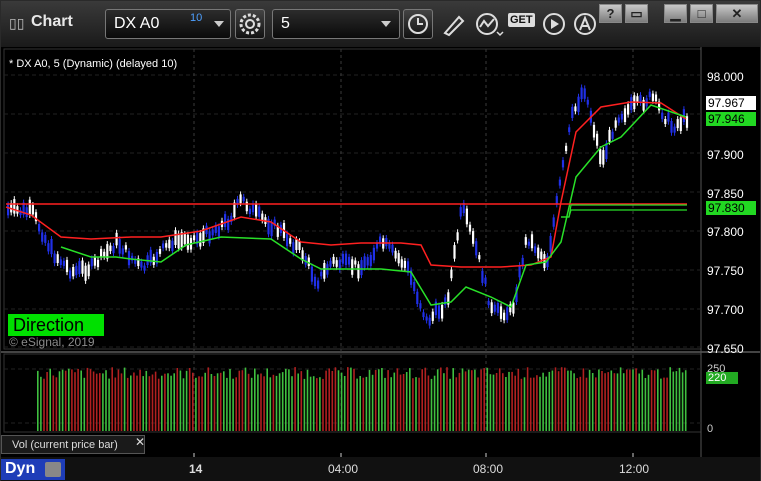  What do you see at coordinates (53, 469) in the screenshot?
I see `lock-icon` at bounding box center [53, 469].